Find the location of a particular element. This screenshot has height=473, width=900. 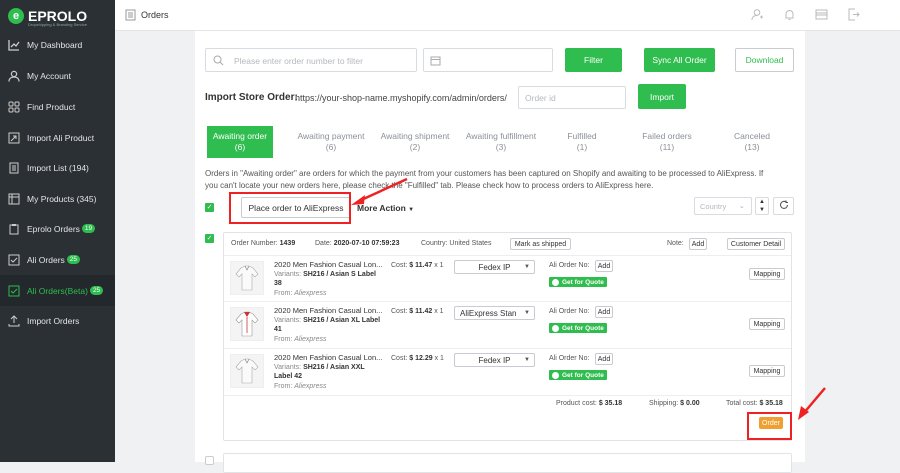

list-icon is located at coordinates (14, 168).